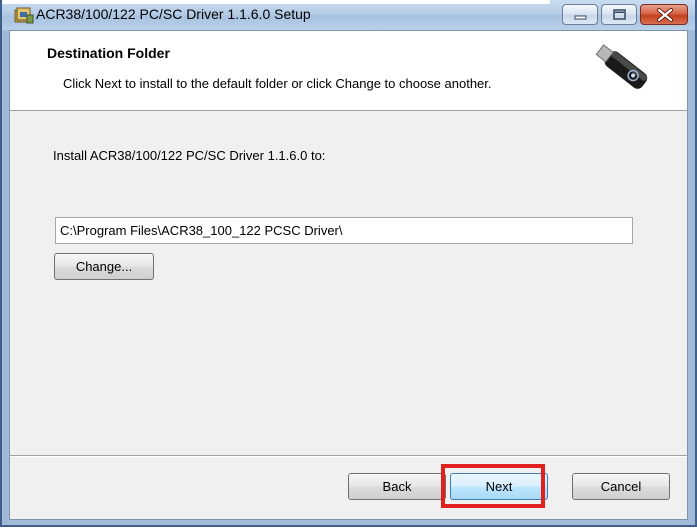  Describe the element at coordinates (348, 15) in the screenshot. I see `title-bar: ACR38/100/122 PC/SC Driver 1.1.6.0 Setup` at that location.